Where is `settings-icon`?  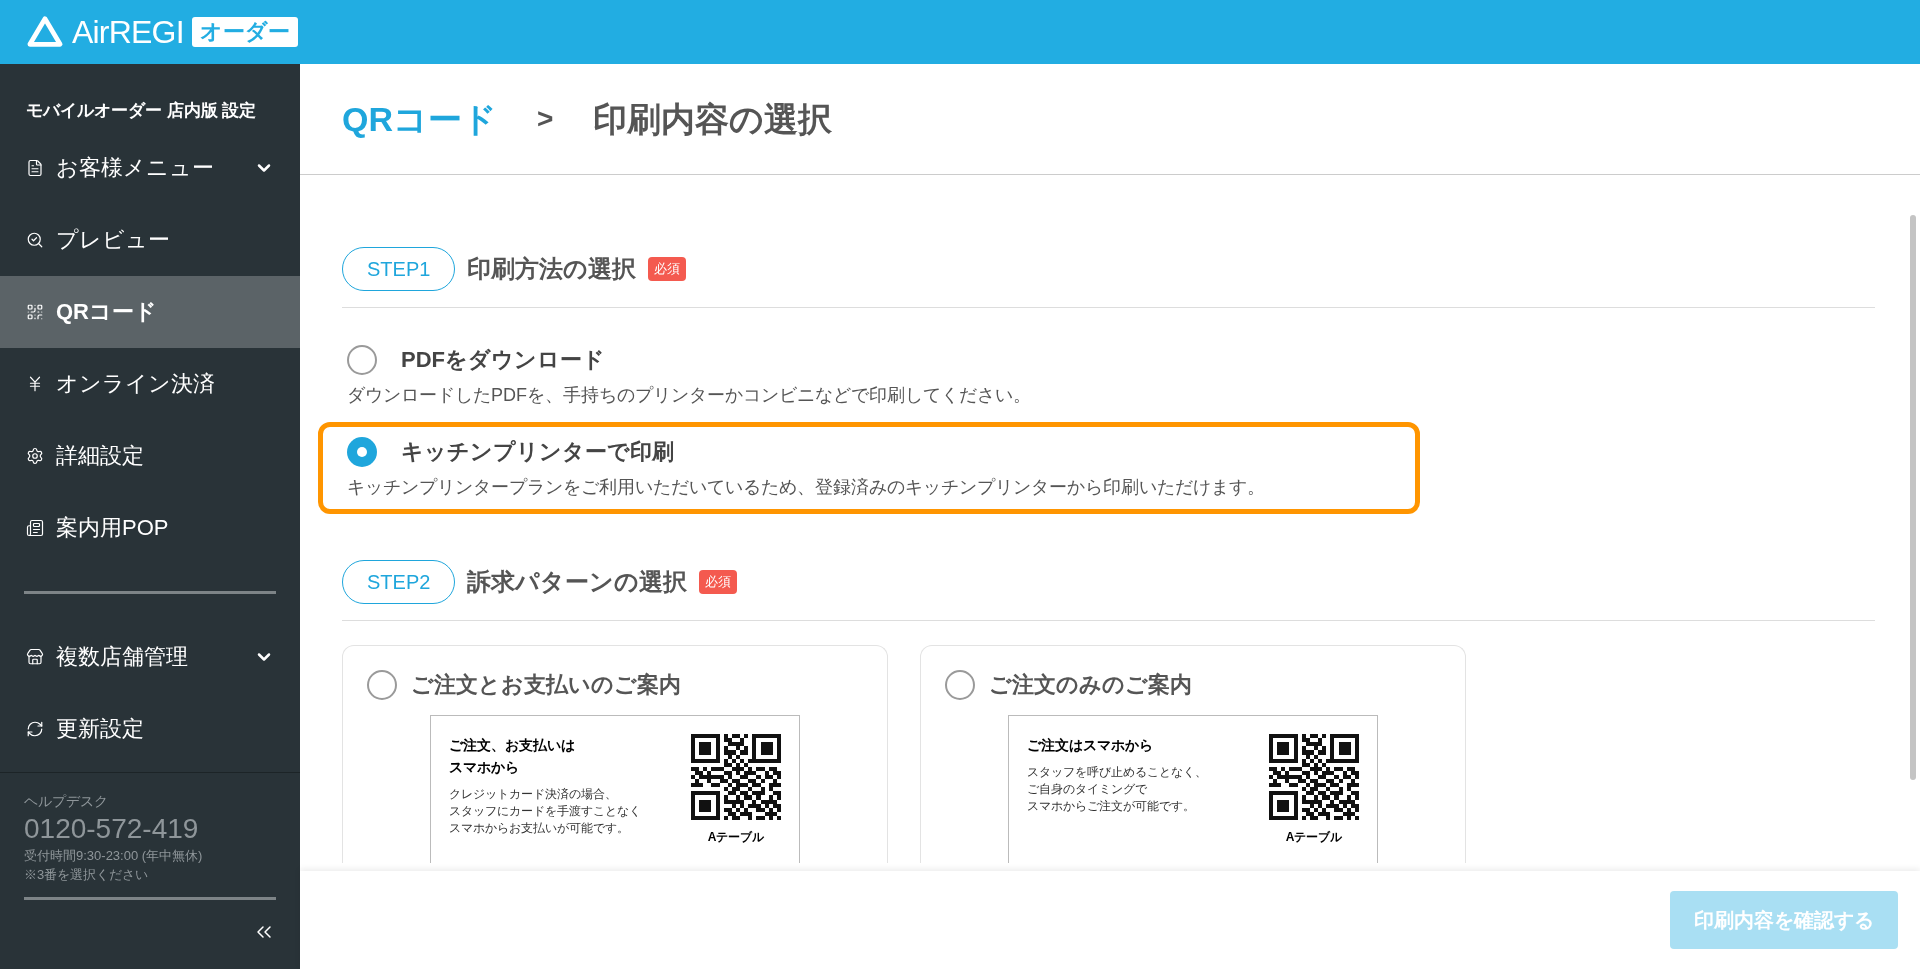
settings-icon is located at coordinates (35, 455).